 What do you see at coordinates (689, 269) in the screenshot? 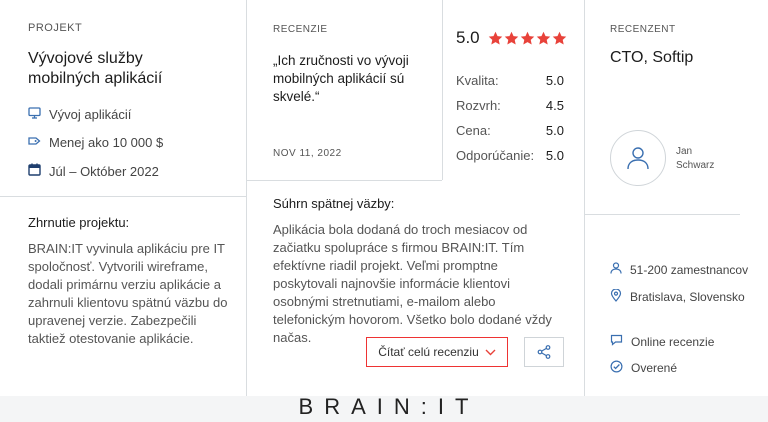
I see `reviewer-company-size-text: 51-200 zamestnancov` at bounding box center [689, 269].